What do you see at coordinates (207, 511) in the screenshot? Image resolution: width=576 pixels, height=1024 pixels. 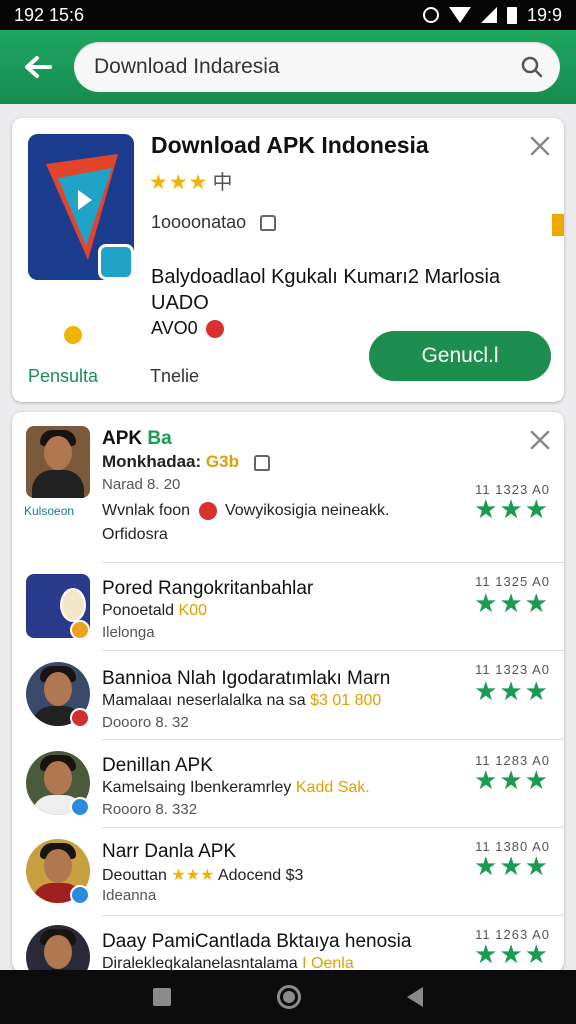 I see `rose-icon` at bounding box center [207, 511].